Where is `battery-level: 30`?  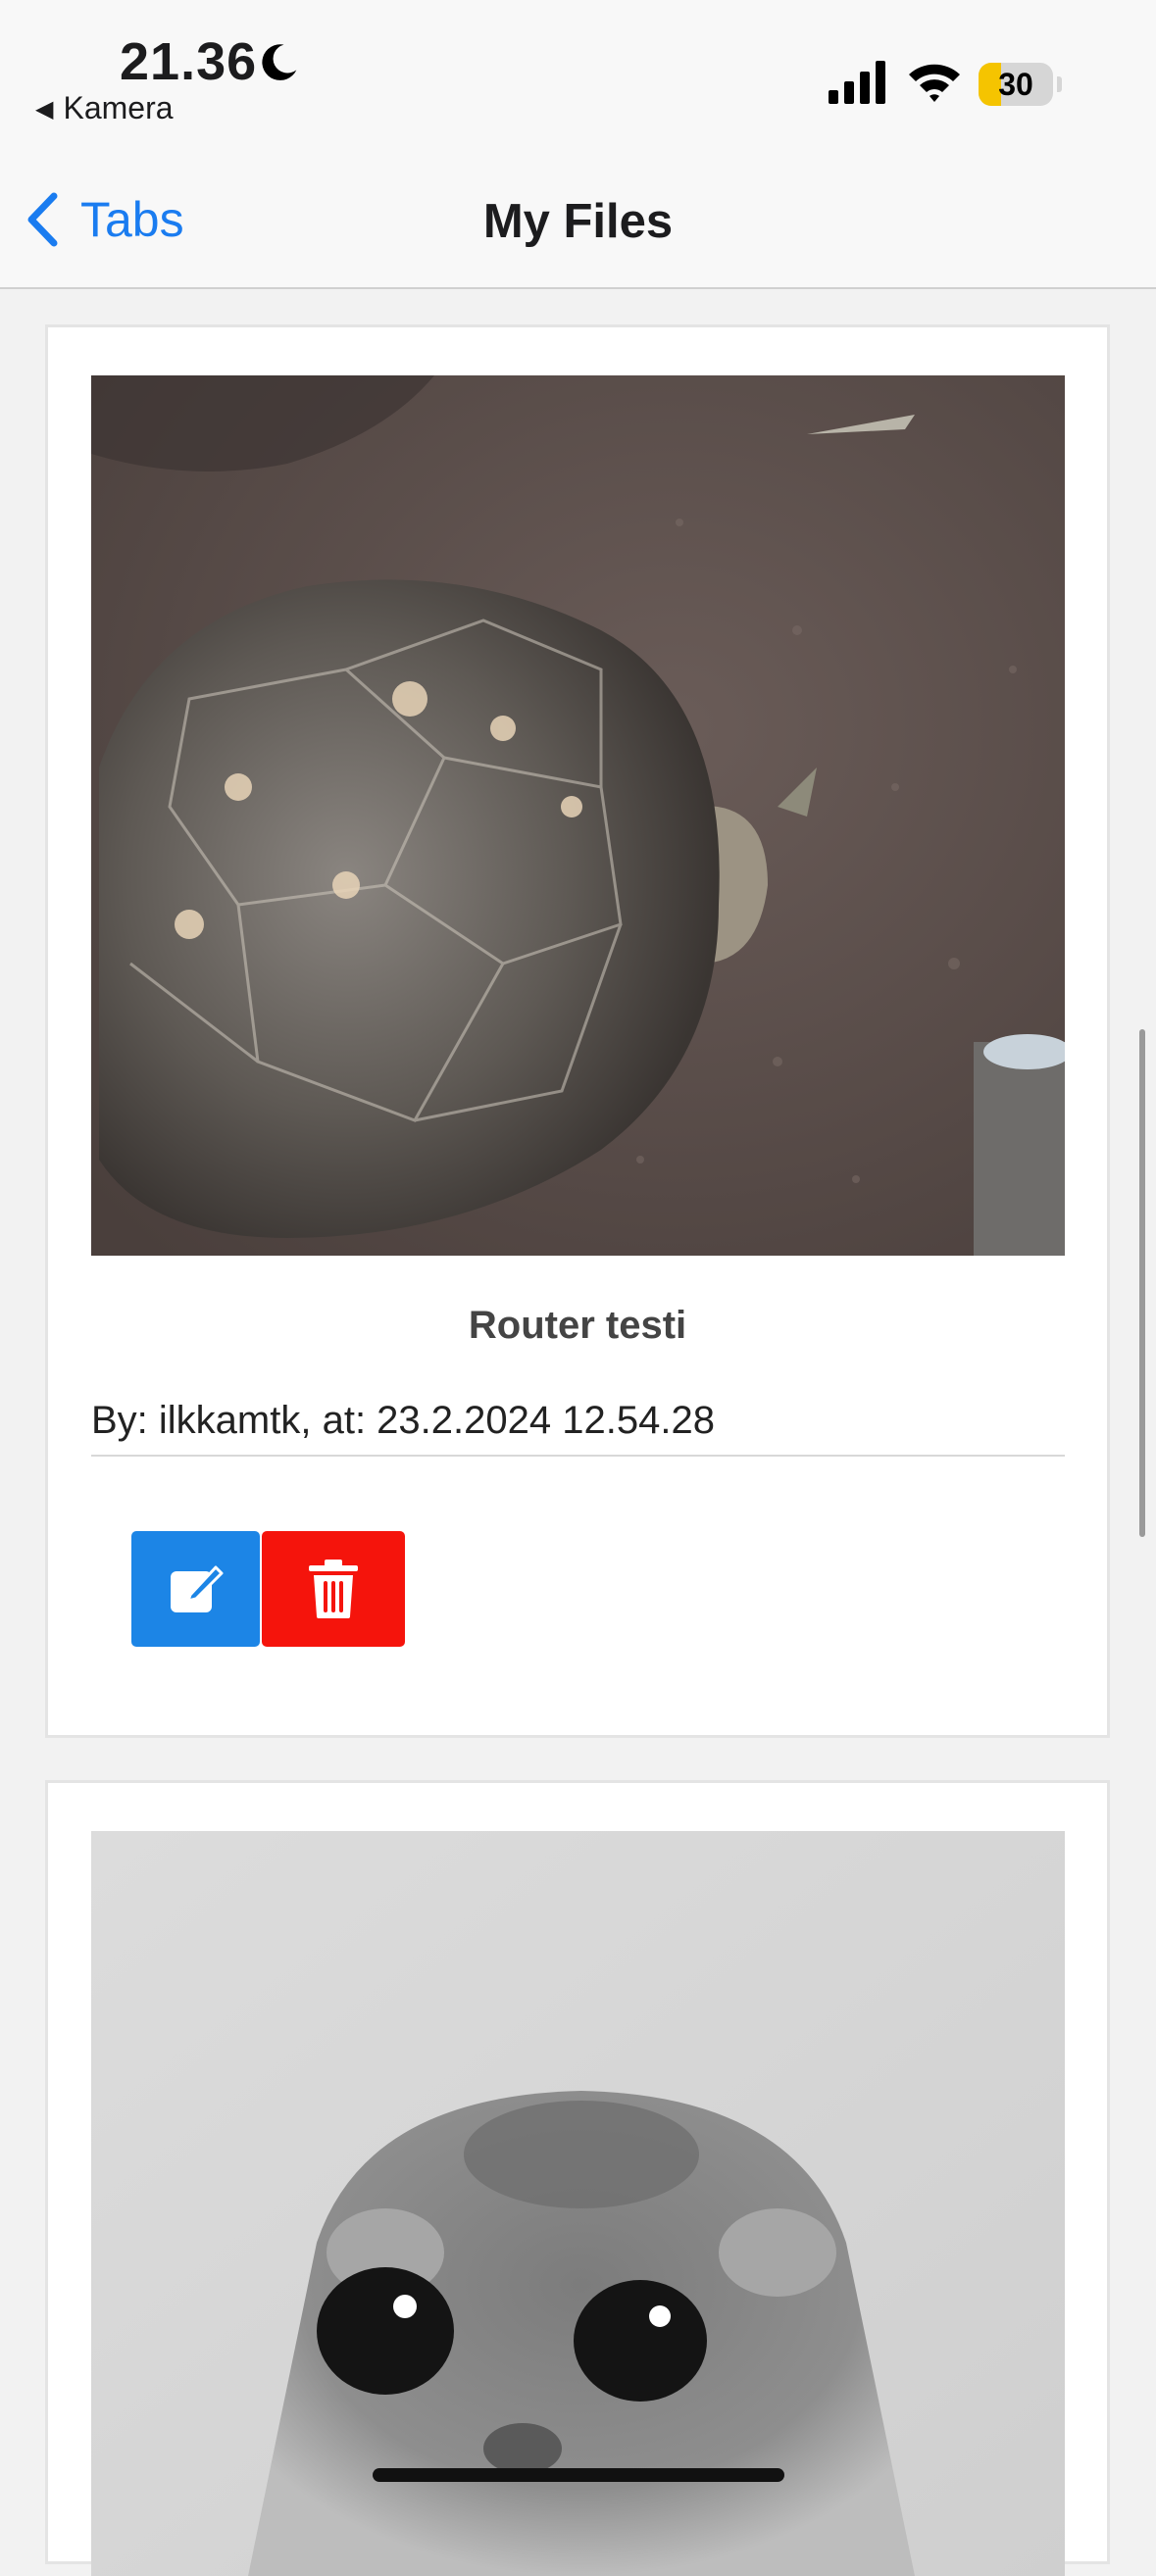
battery-level: 30 is located at coordinates (1015, 84).